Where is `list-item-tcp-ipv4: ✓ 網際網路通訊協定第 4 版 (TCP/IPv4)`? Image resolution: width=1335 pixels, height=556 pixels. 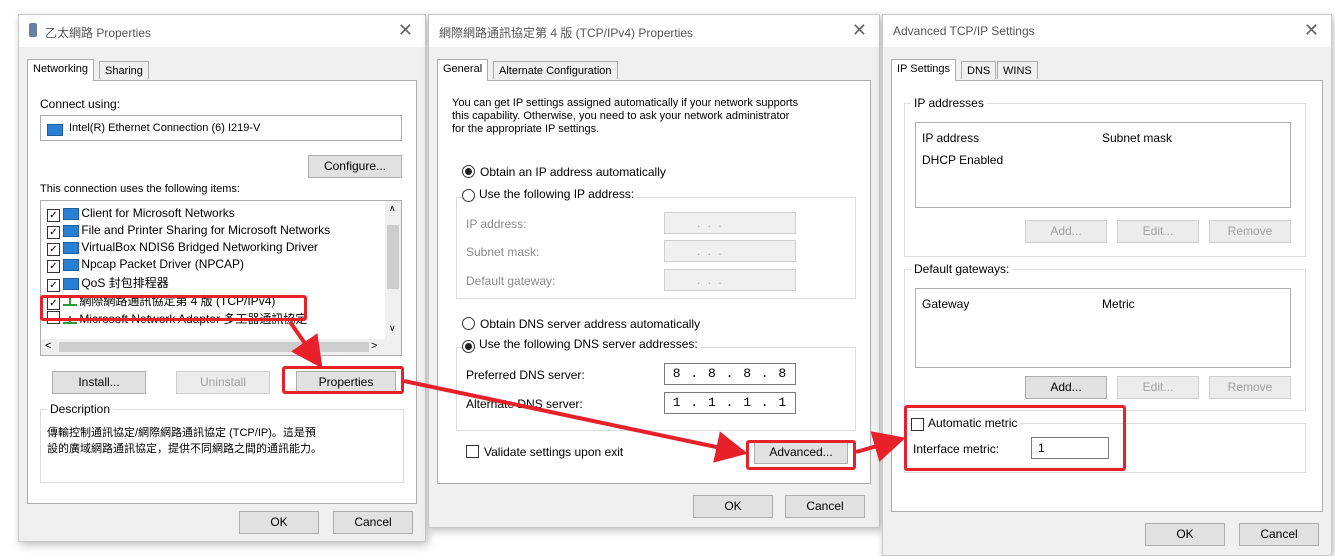 list-item-tcp-ipv4: ✓ 網際網路通訊協定第 4 版 (TCP/IPv4) is located at coordinates (161, 301).